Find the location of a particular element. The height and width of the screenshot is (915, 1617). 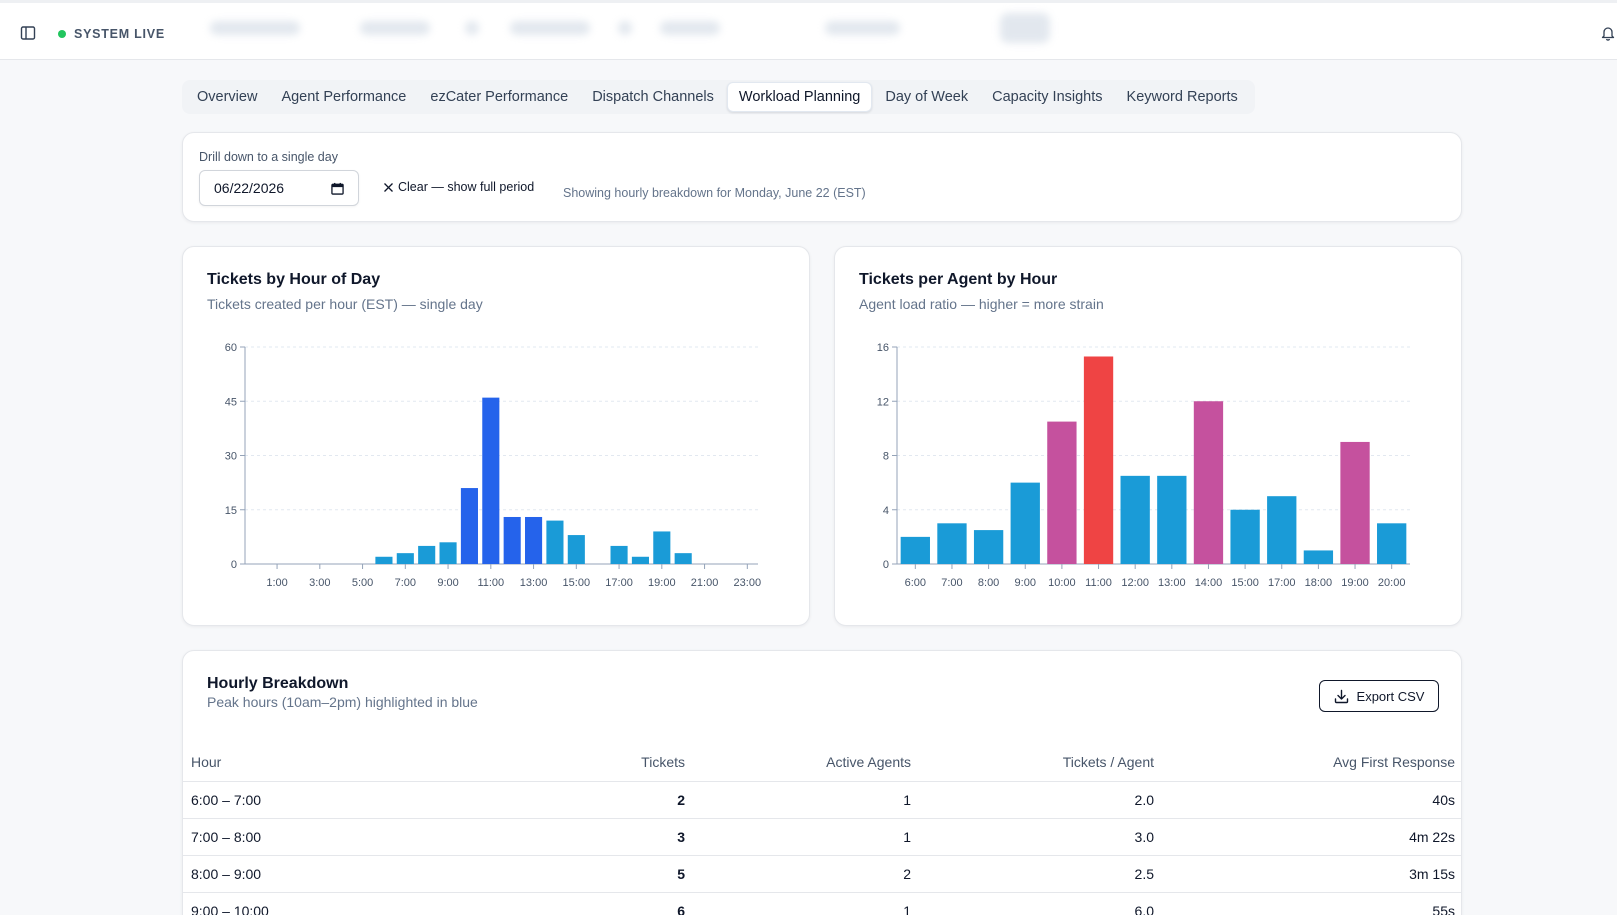

top-bar: SYSTEM LIVE is located at coordinates (808, 30).